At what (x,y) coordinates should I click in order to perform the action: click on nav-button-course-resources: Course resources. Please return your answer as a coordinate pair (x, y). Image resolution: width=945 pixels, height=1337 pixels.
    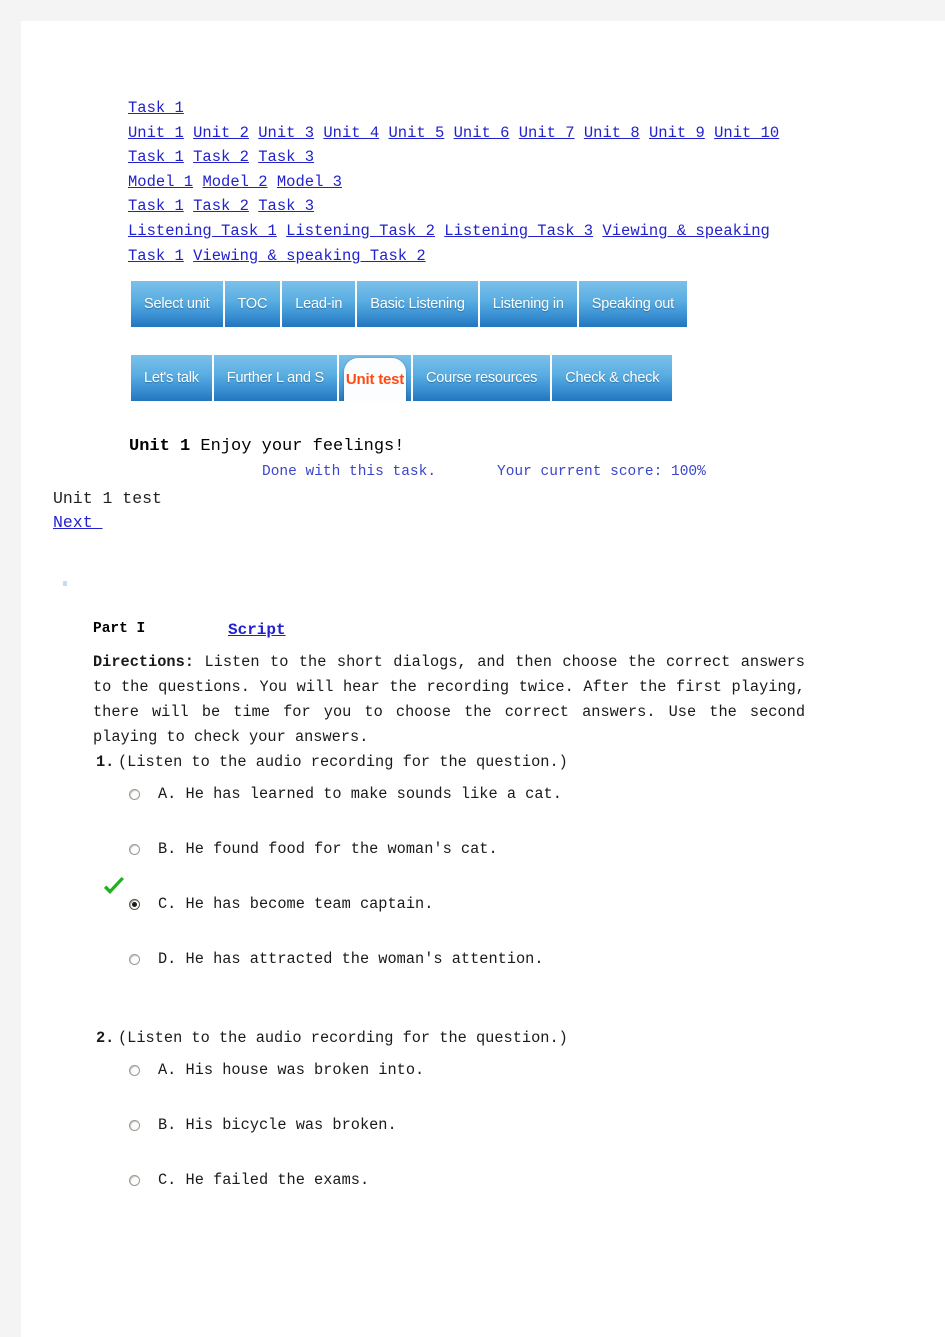
    Looking at the image, I should click on (483, 378).